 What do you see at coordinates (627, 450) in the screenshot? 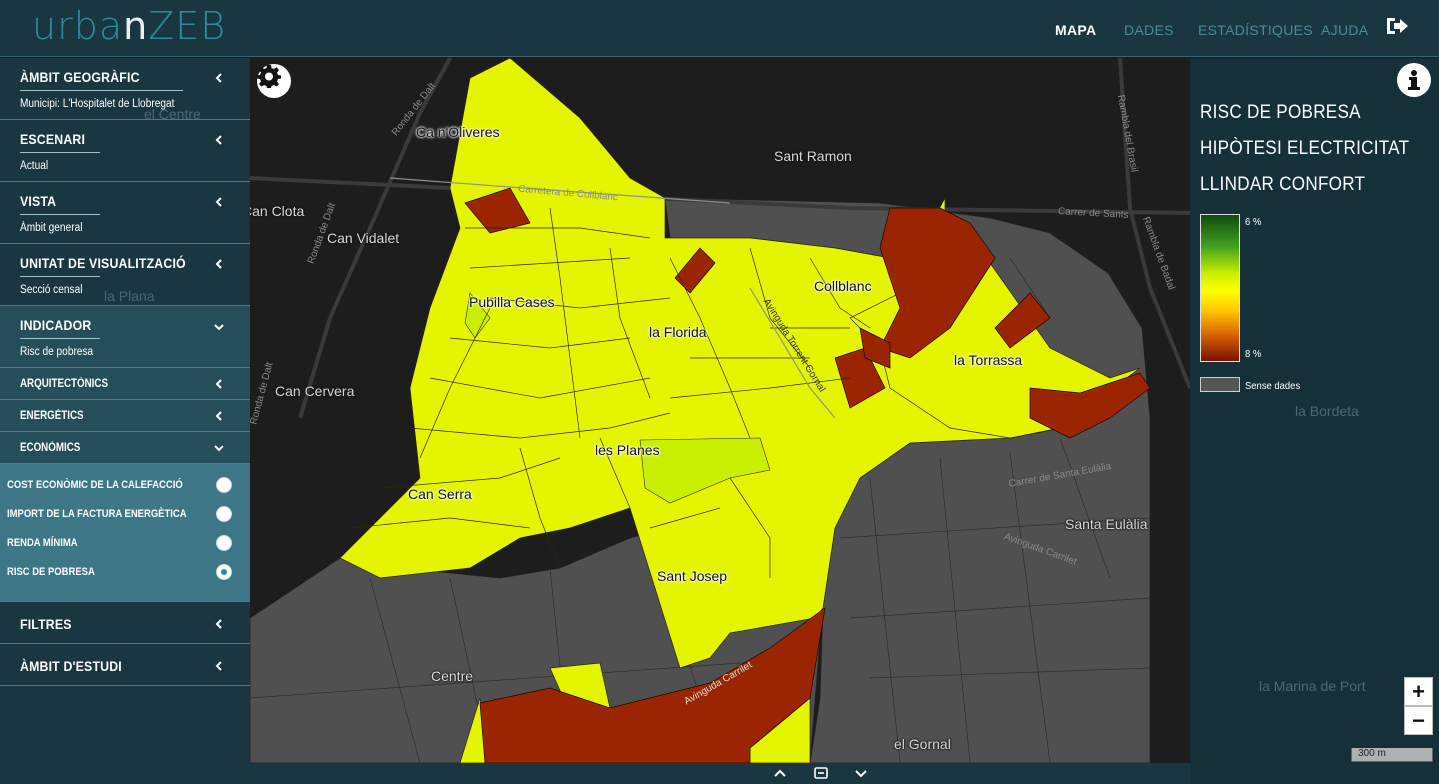
I see `place-label: les Planes` at bounding box center [627, 450].